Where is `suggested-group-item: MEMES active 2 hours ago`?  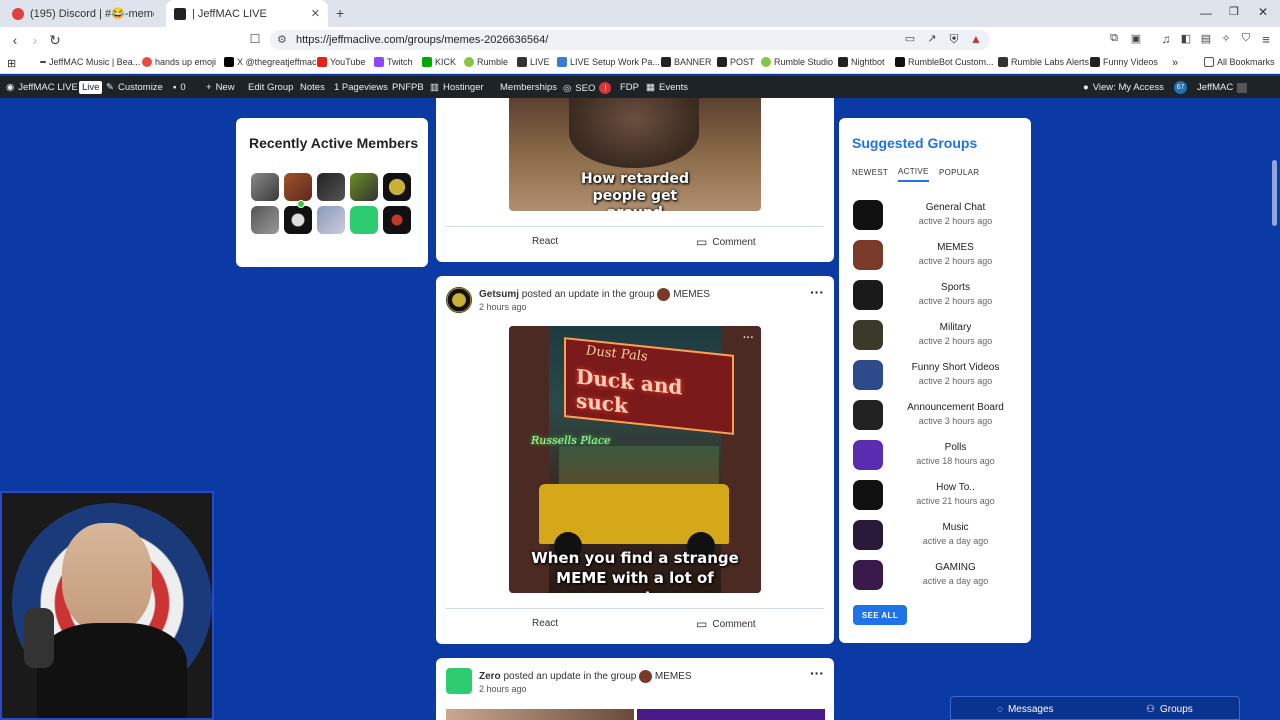
suggested-group-item: MEMES active 2 hours ago is located at coordinates (935, 257).